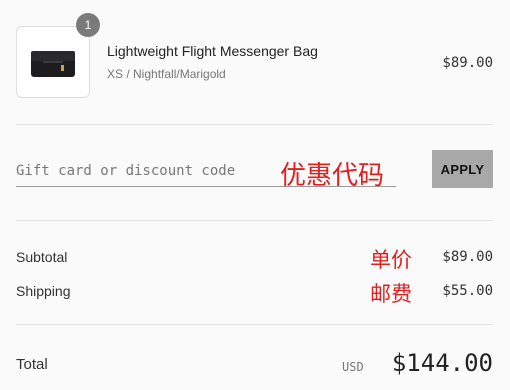 The image size is (510, 390). I want to click on product-variant: XS / Nightfall/Marigold, so click(166, 74).